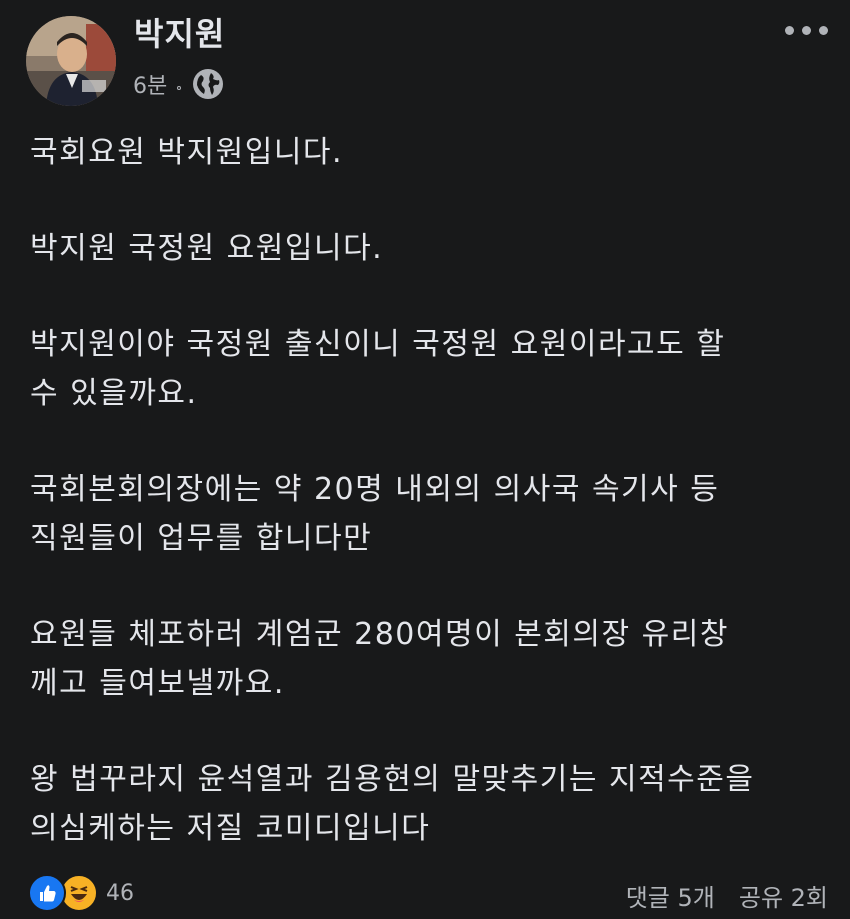 The width and height of the screenshot is (850, 919). What do you see at coordinates (207, 248) in the screenshot?
I see `post-paragraph: 박지원 국정원 요원입니다.` at bounding box center [207, 248].